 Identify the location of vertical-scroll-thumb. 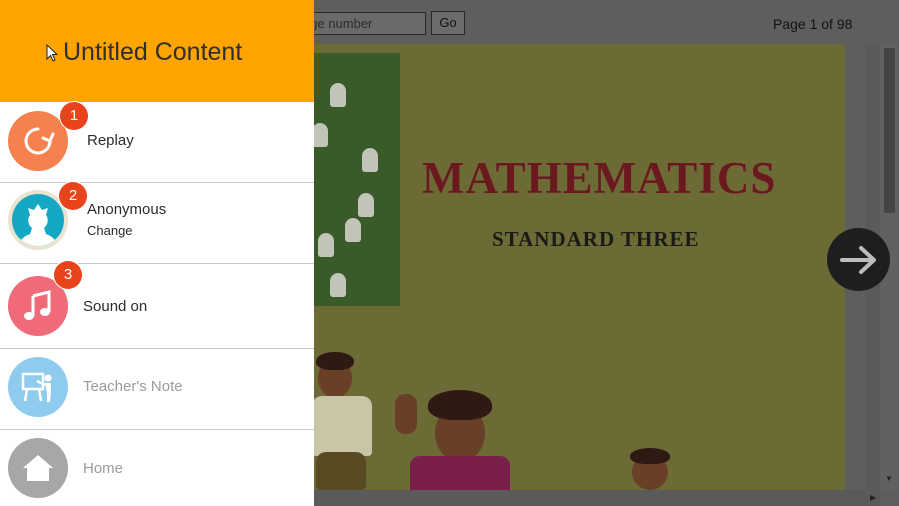
(889, 130).